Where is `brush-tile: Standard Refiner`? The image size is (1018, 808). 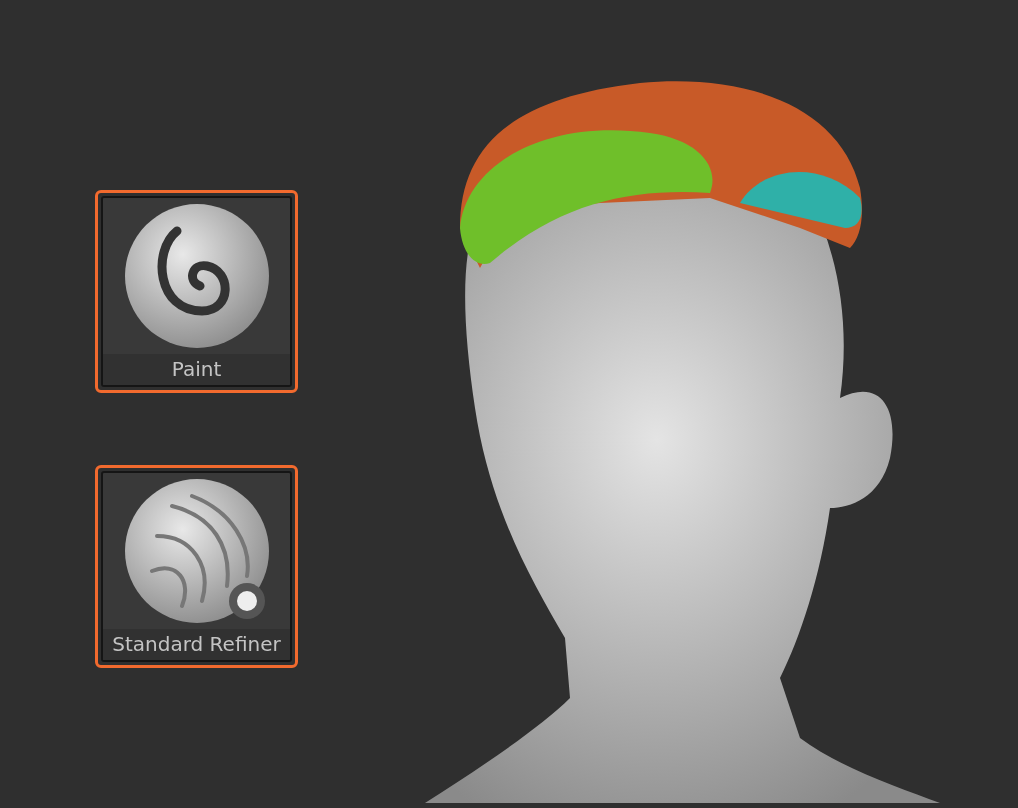
brush-tile: Standard Refiner is located at coordinates (196, 566).